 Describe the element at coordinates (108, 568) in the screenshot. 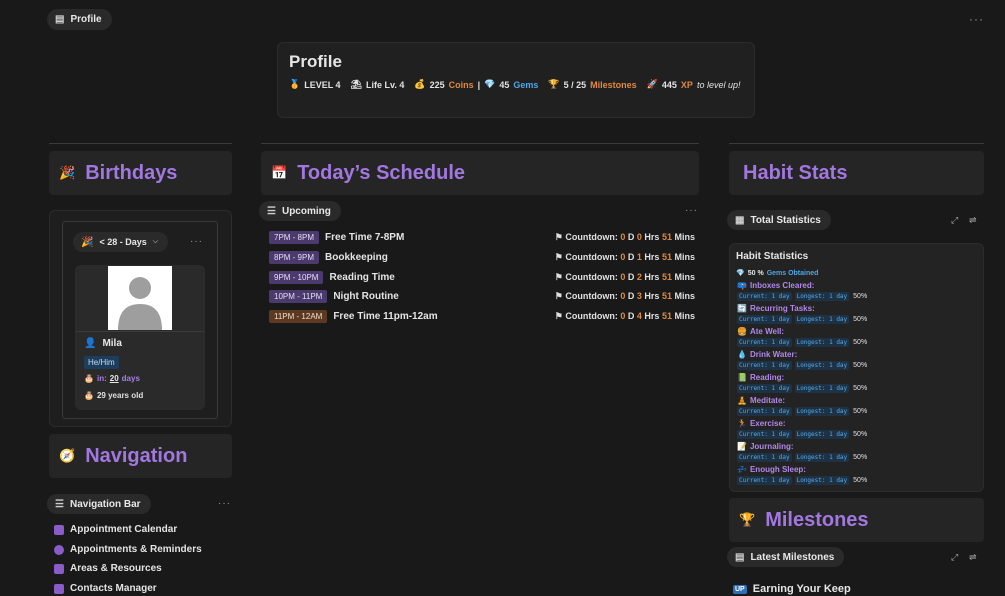

I see `nav-item-areas-resources: Areas & Resources` at that location.